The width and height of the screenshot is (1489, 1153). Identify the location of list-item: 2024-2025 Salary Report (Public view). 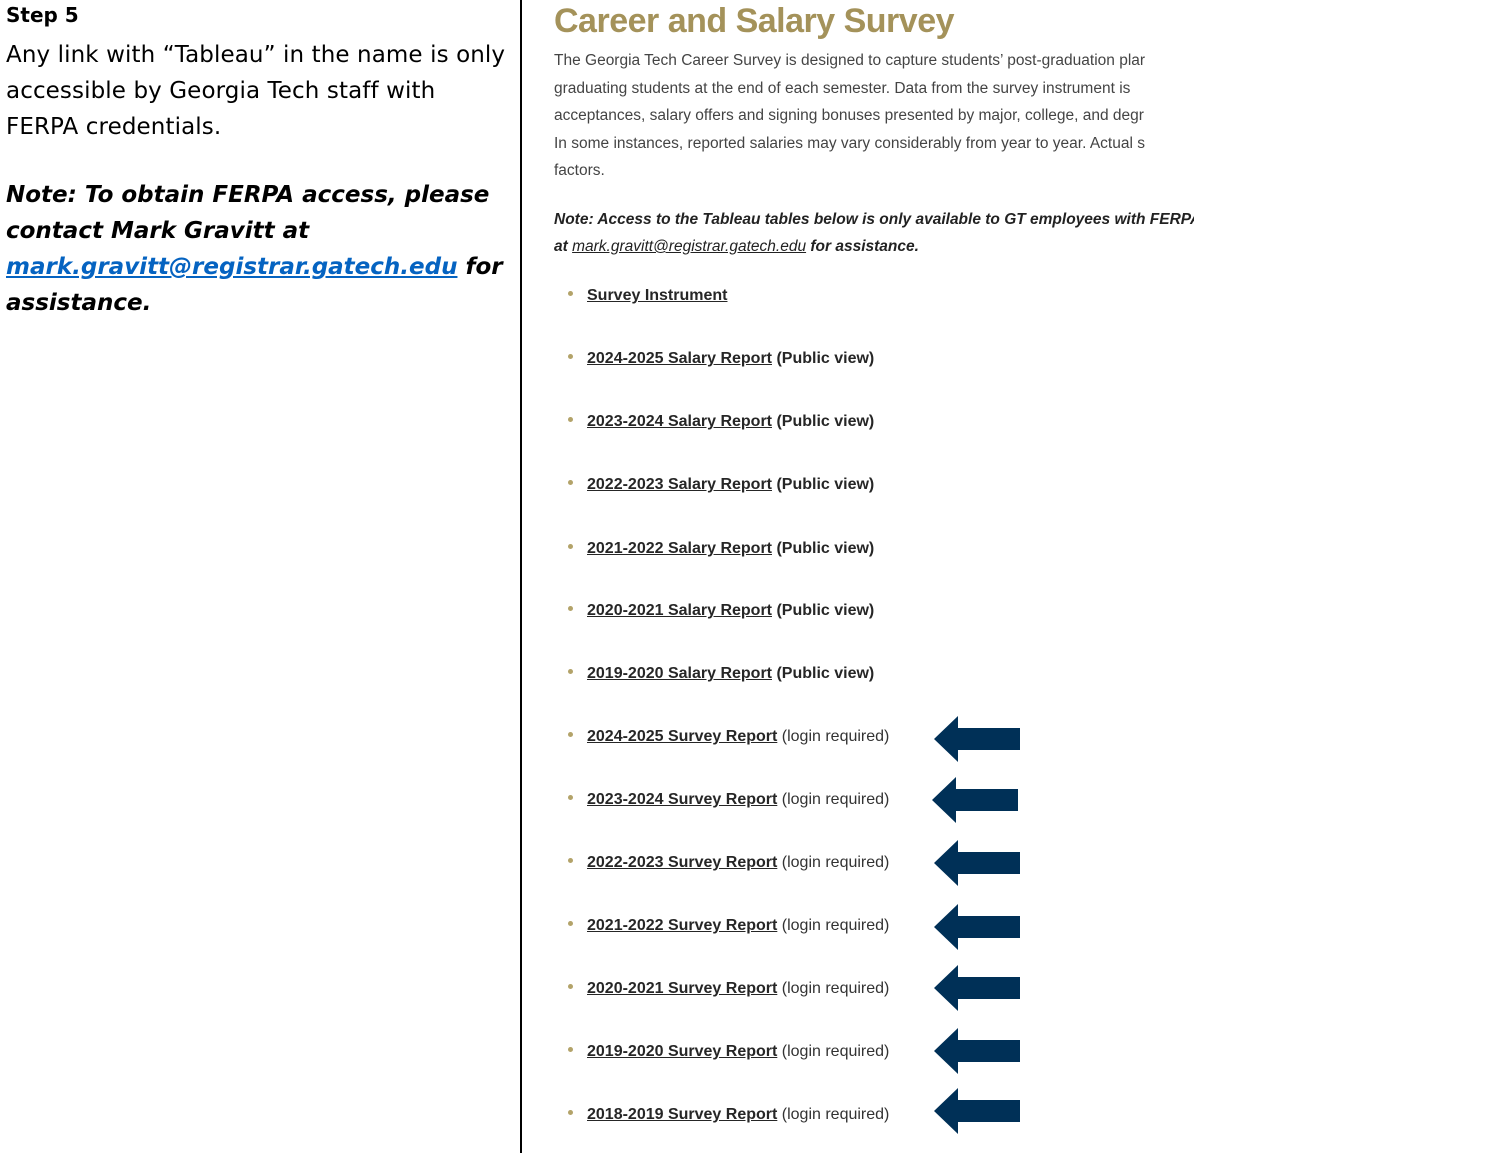
(721, 359).